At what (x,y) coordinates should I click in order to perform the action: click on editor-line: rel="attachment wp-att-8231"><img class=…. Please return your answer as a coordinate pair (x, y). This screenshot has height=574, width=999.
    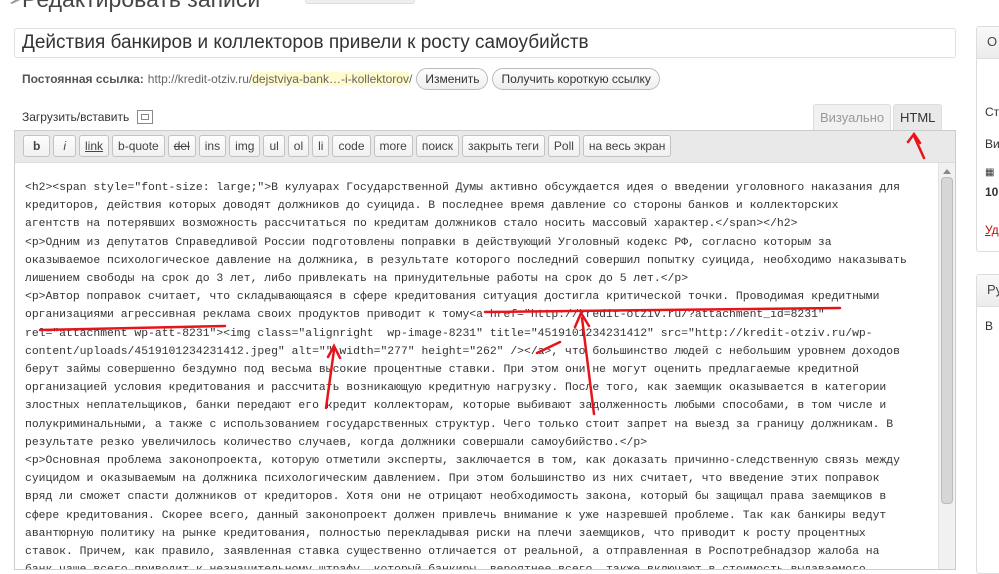
    Looking at the image, I should click on (449, 333).